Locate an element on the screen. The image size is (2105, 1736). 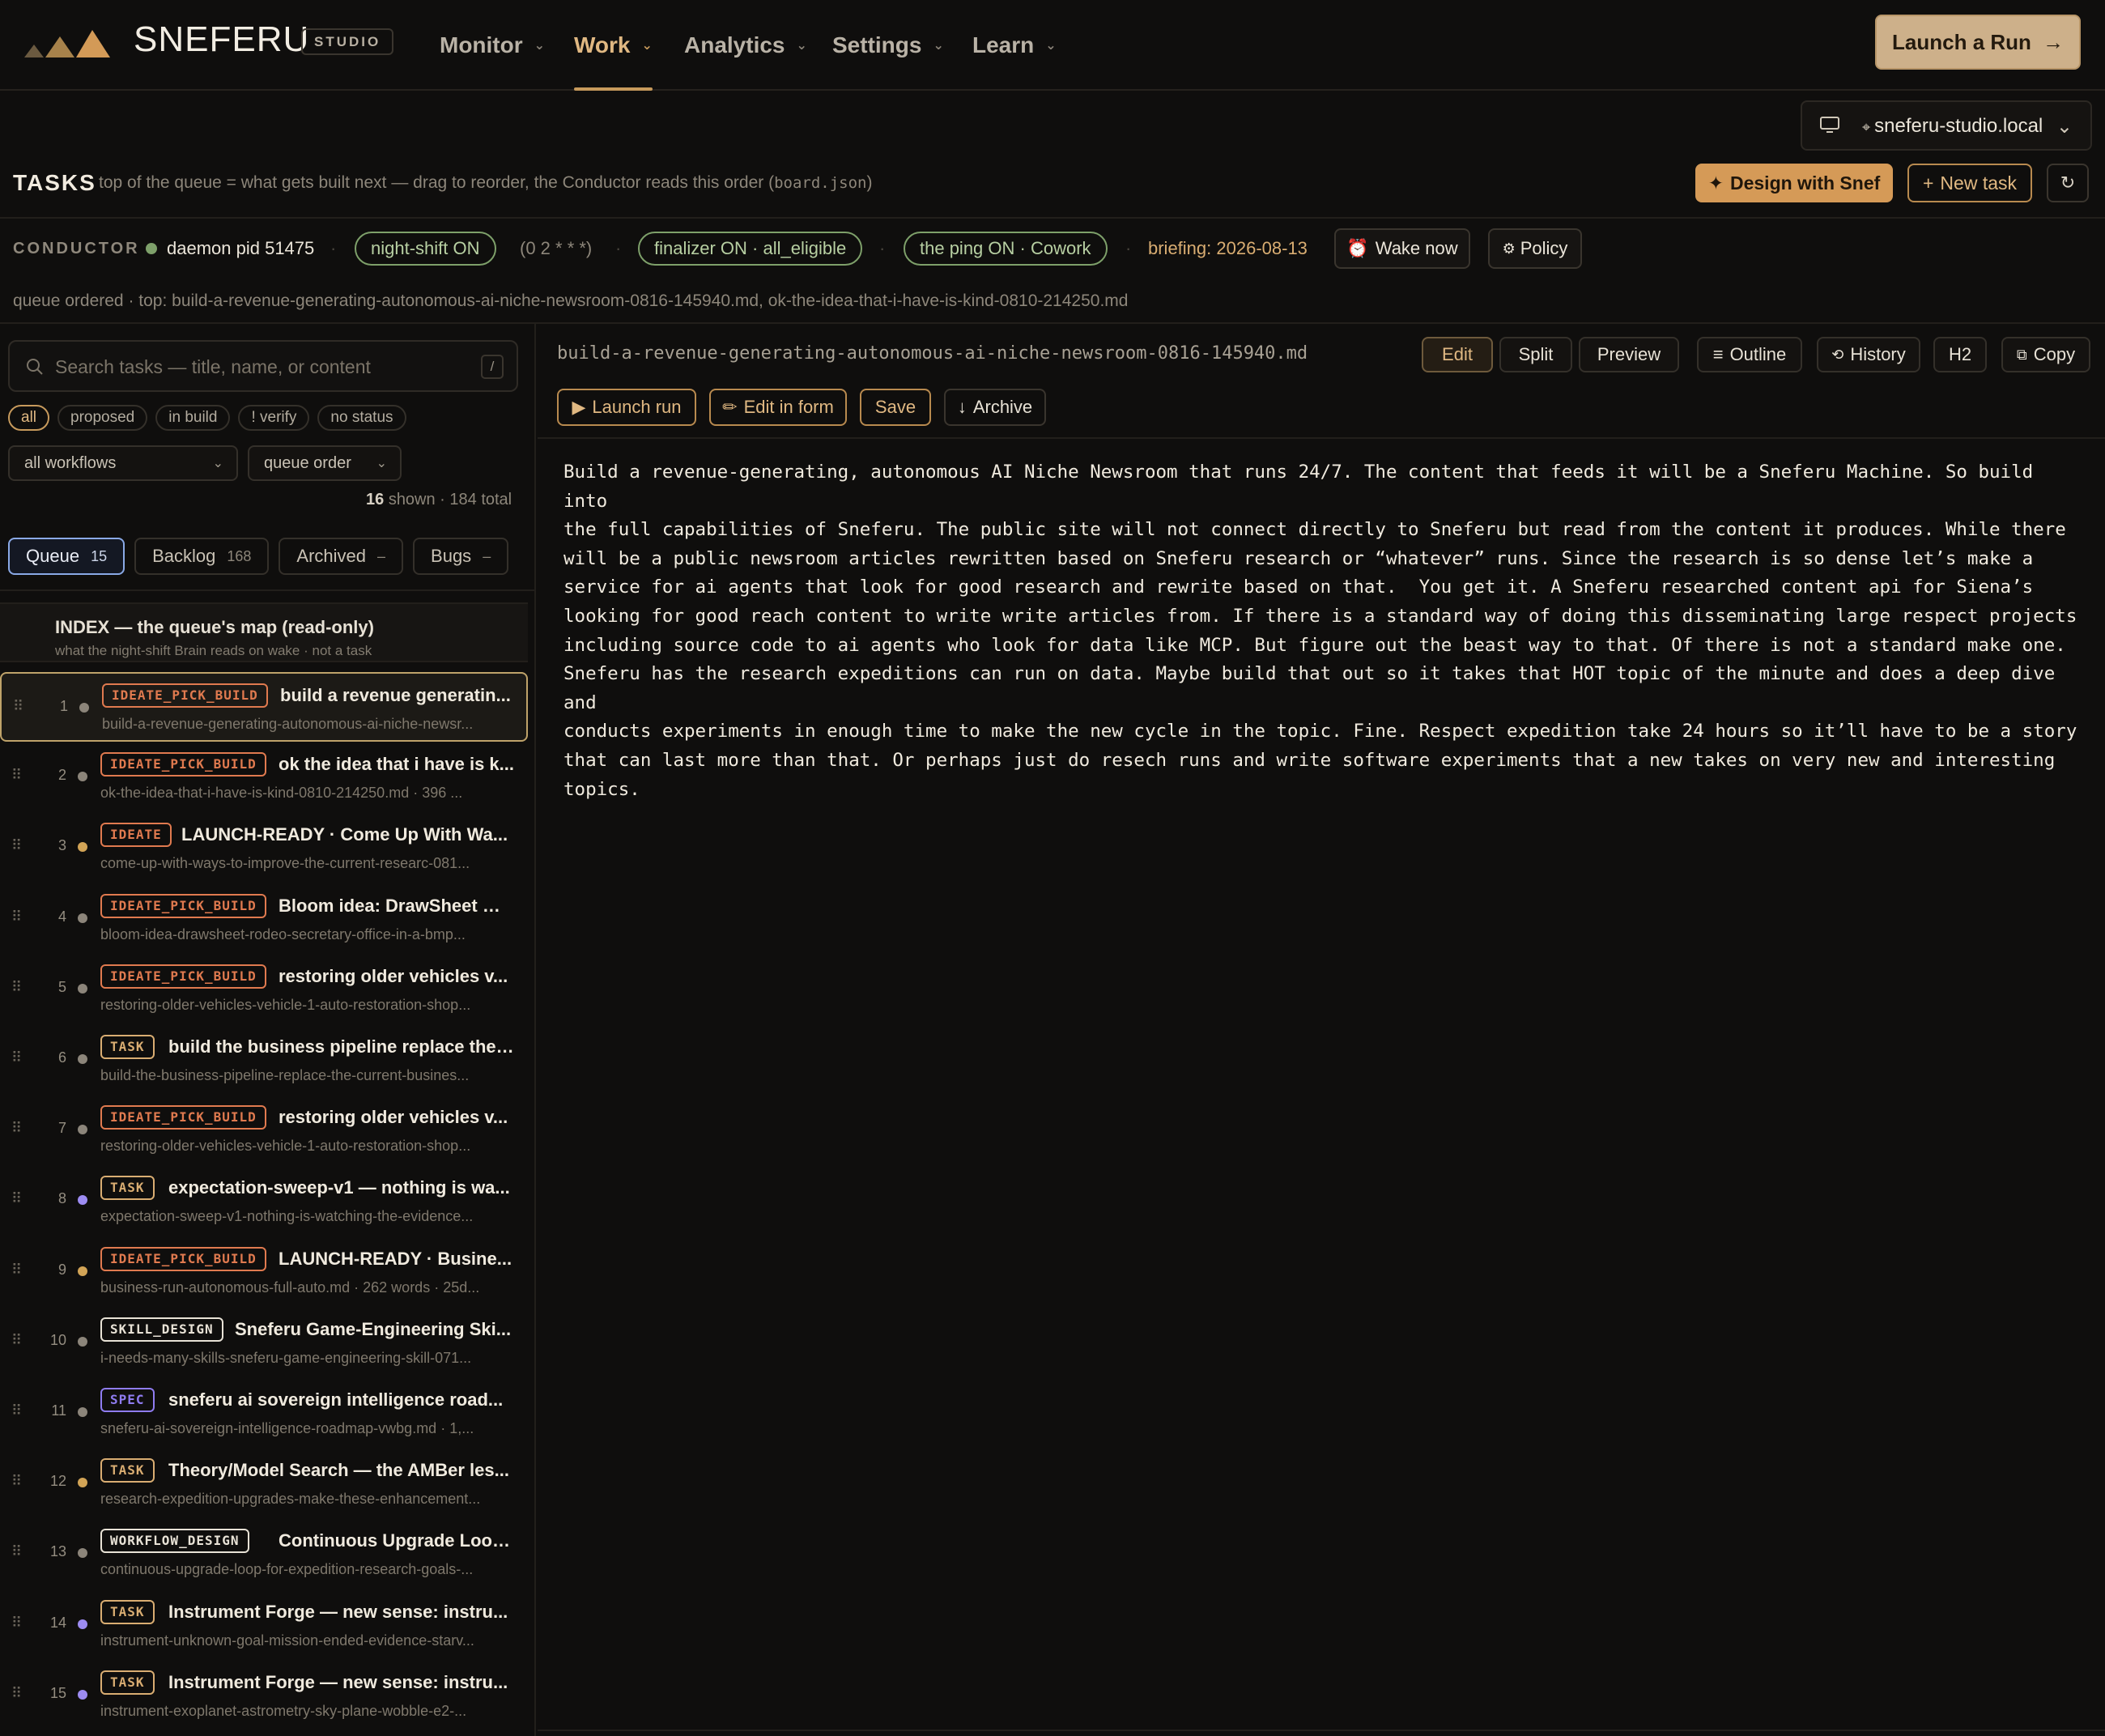
nav-work: Work ⌄ is located at coordinates (613, 45).